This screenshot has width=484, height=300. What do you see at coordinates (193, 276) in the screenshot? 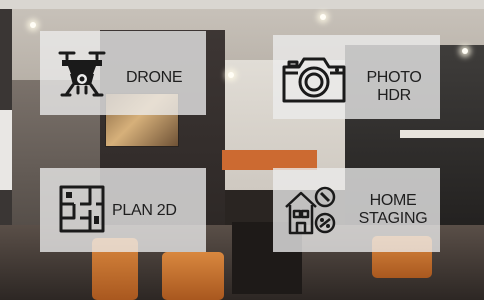
I see `orange-chair` at bounding box center [193, 276].